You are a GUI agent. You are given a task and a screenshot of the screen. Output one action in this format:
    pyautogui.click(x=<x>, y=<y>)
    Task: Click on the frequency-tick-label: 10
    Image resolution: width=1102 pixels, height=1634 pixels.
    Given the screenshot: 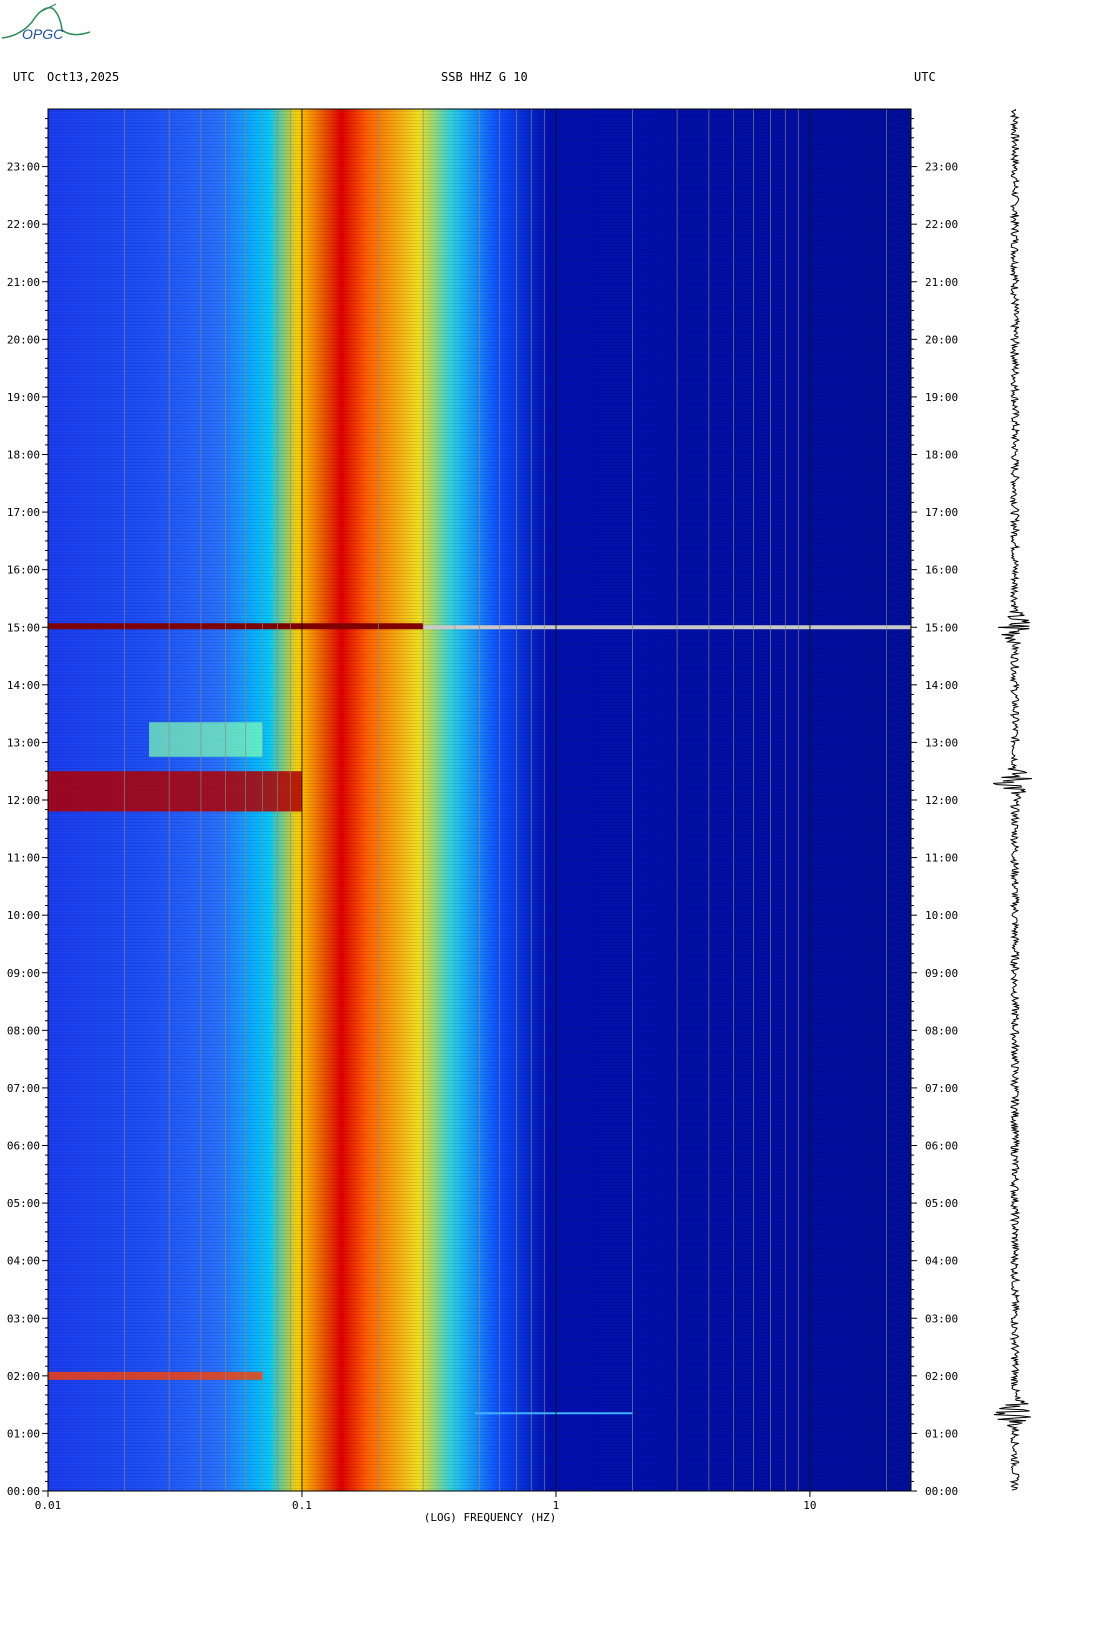 What is the action you would take?
    pyautogui.click(x=809, y=1505)
    